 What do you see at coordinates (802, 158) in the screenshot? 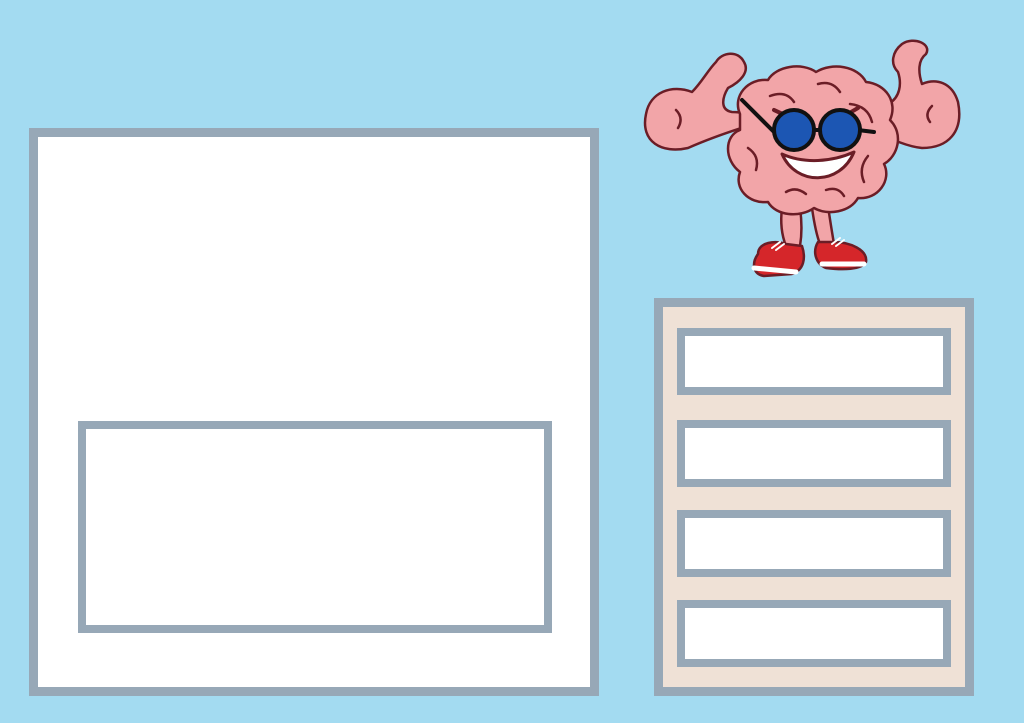
I see `strong-brain-icon` at bounding box center [802, 158].